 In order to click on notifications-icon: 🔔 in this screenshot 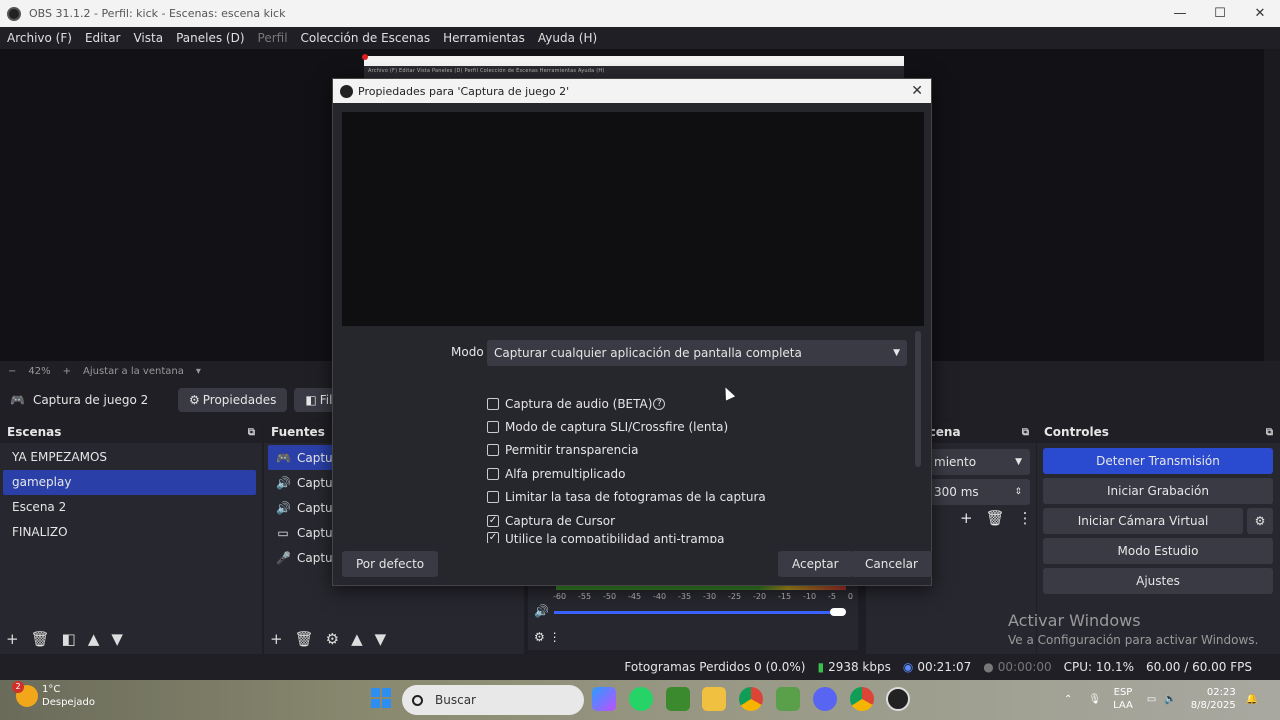, I will do `click(1252, 699)`.